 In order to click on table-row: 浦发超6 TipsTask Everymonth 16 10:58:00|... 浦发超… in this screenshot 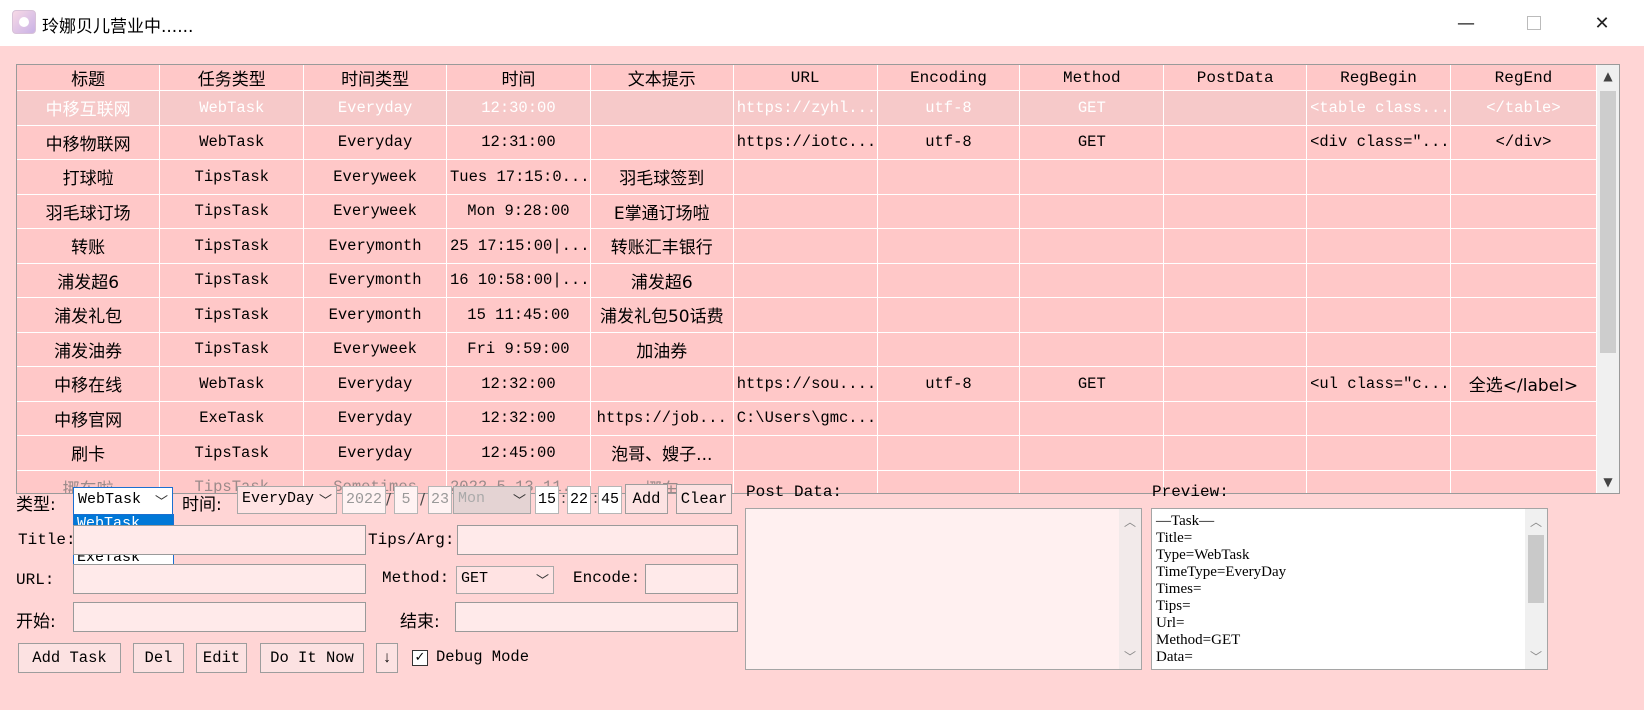, I will do `click(807, 280)`.